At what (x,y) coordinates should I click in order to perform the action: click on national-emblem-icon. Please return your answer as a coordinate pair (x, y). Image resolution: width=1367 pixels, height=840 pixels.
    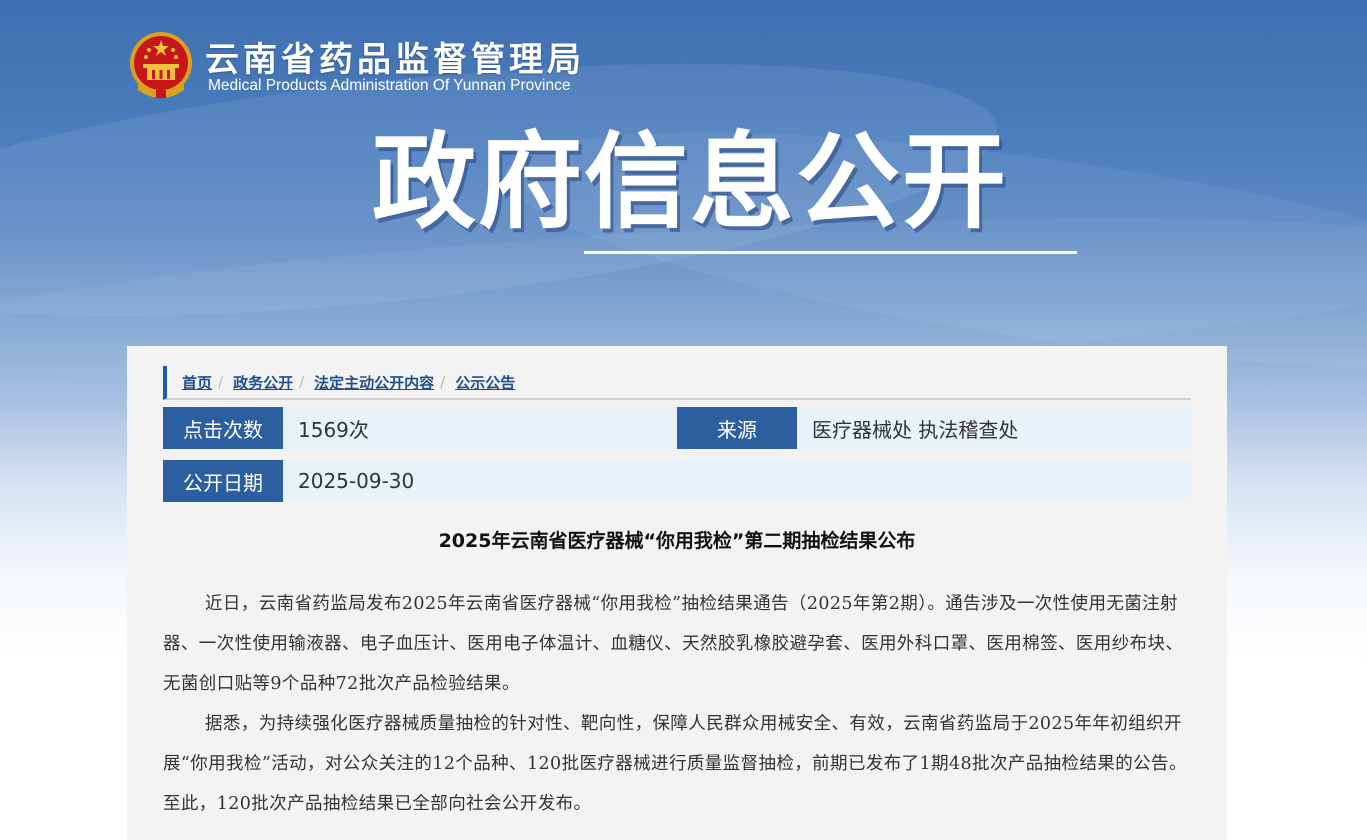
    Looking at the image, I should click on (161, 65).